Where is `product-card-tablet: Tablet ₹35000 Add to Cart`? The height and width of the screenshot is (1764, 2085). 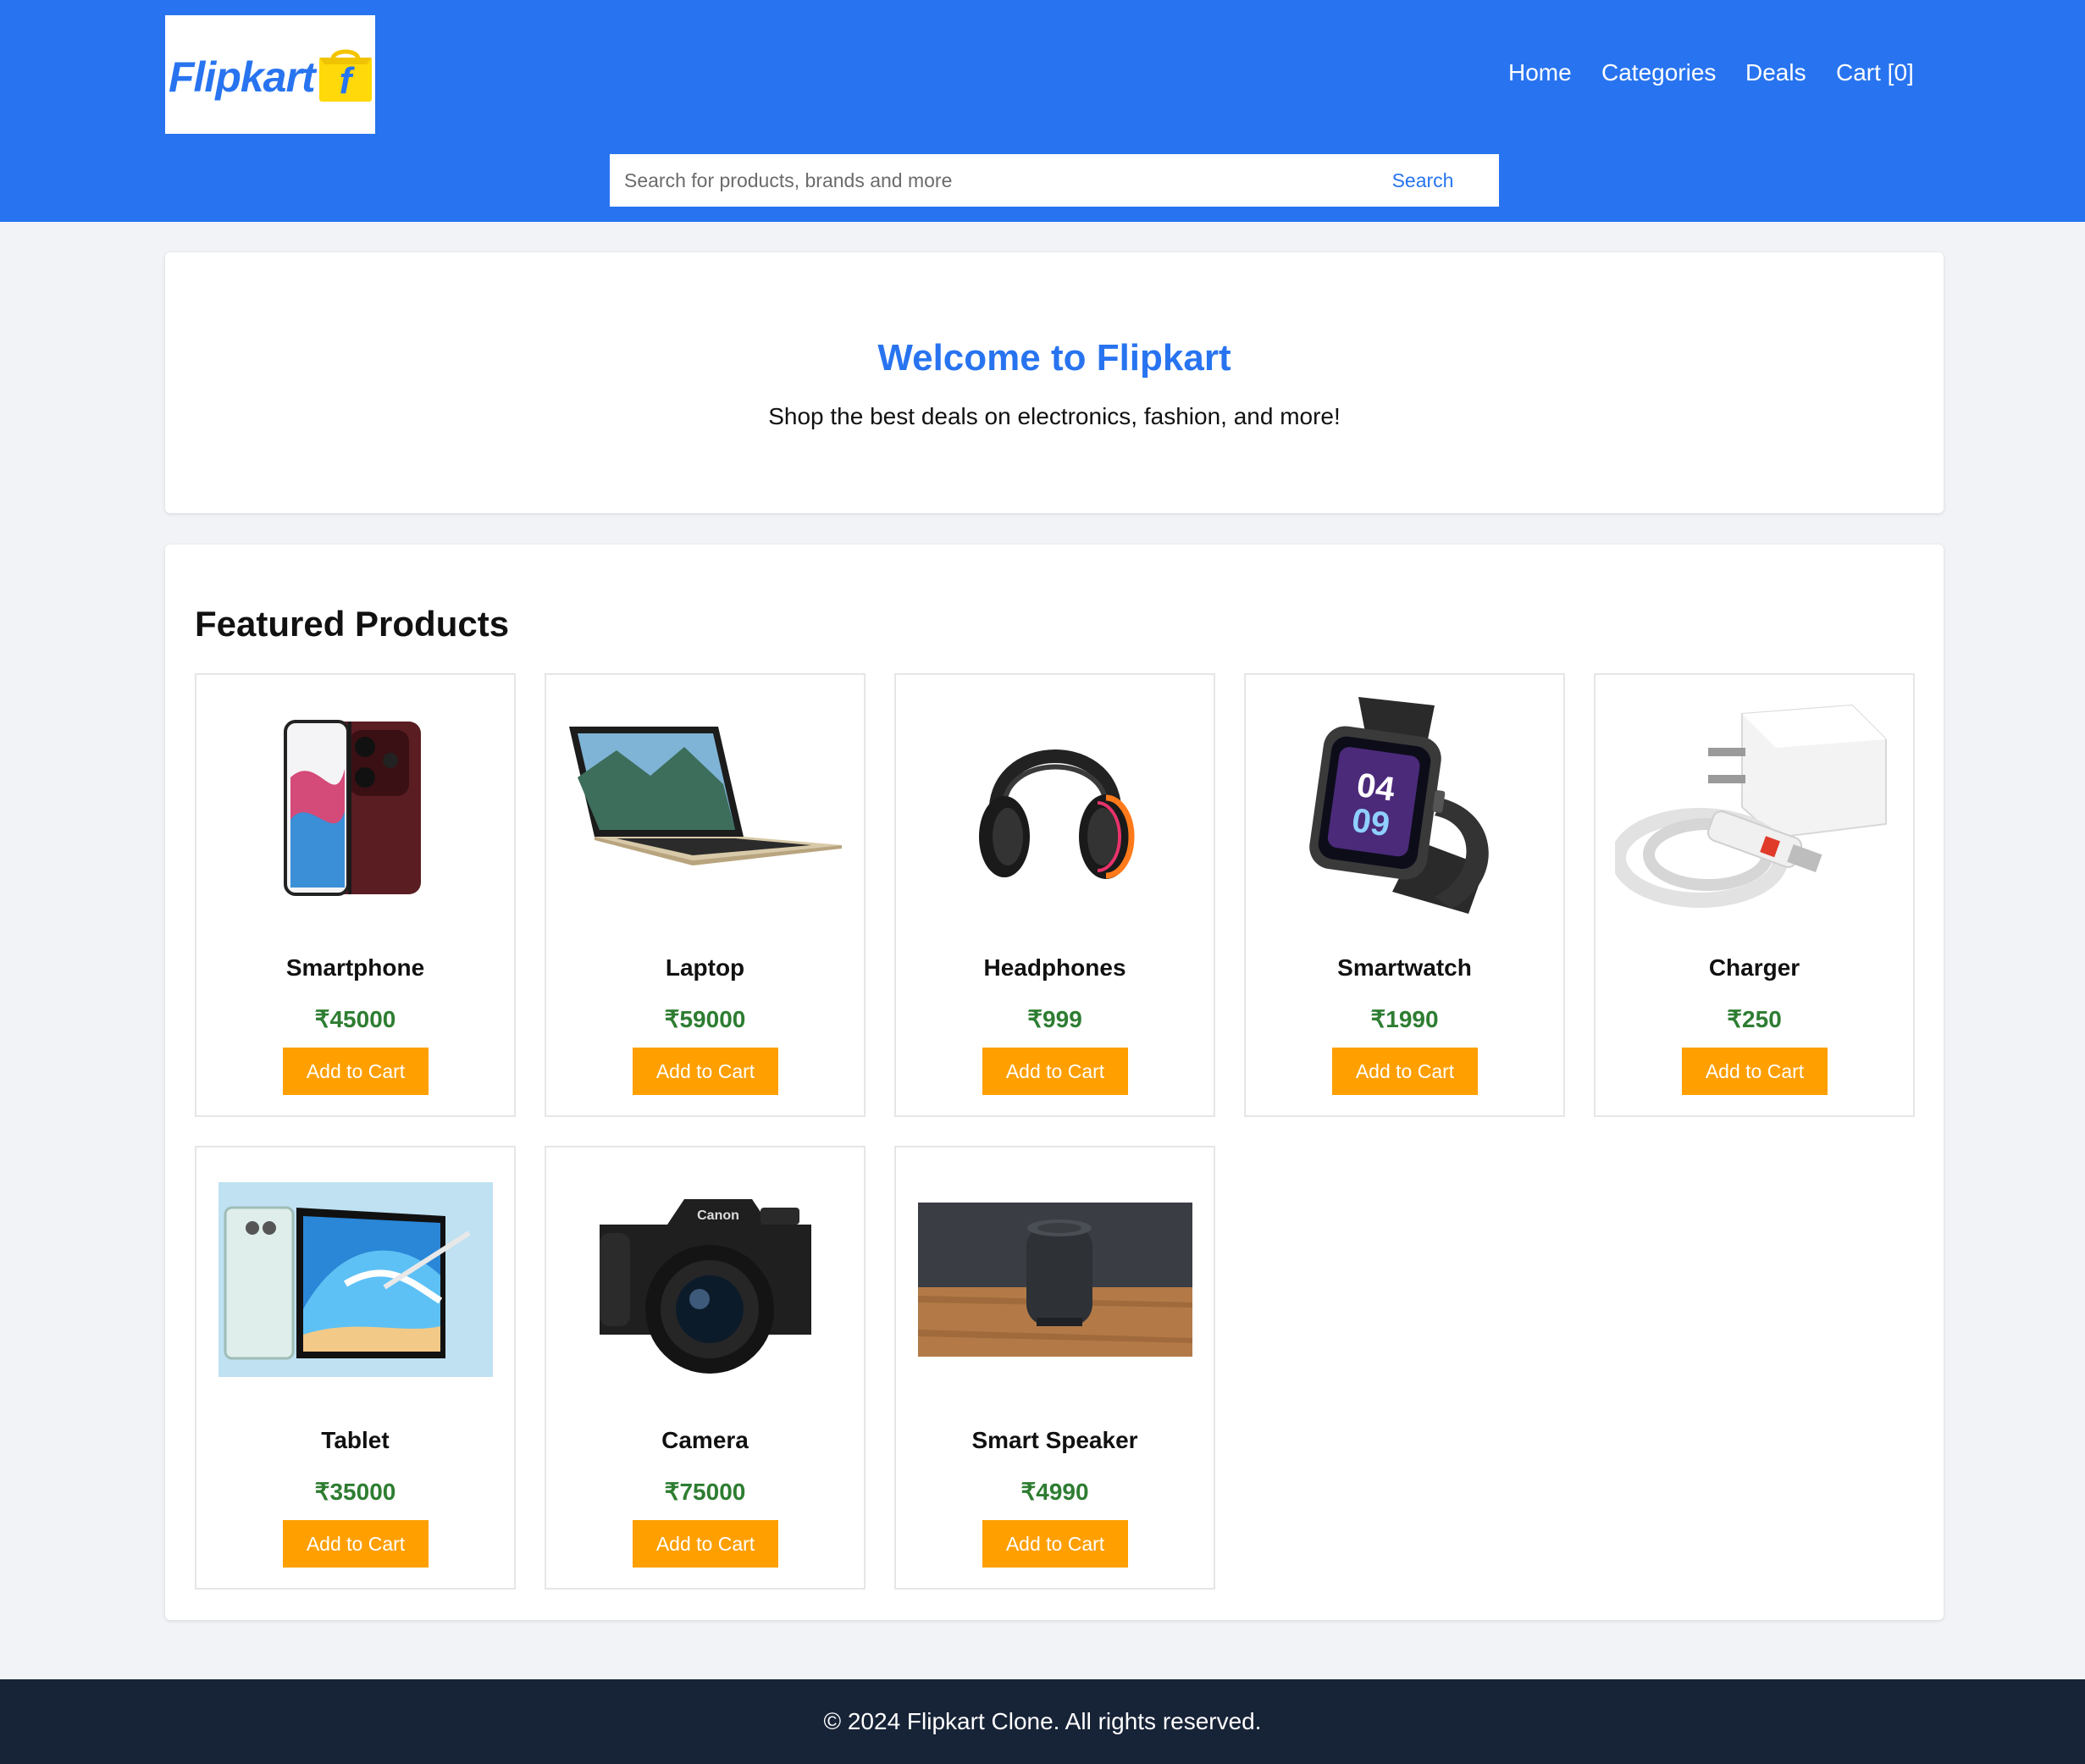
product-card-tablet: Tablet ₹35000 Add to Cart is located at coordinates (355, 1368).